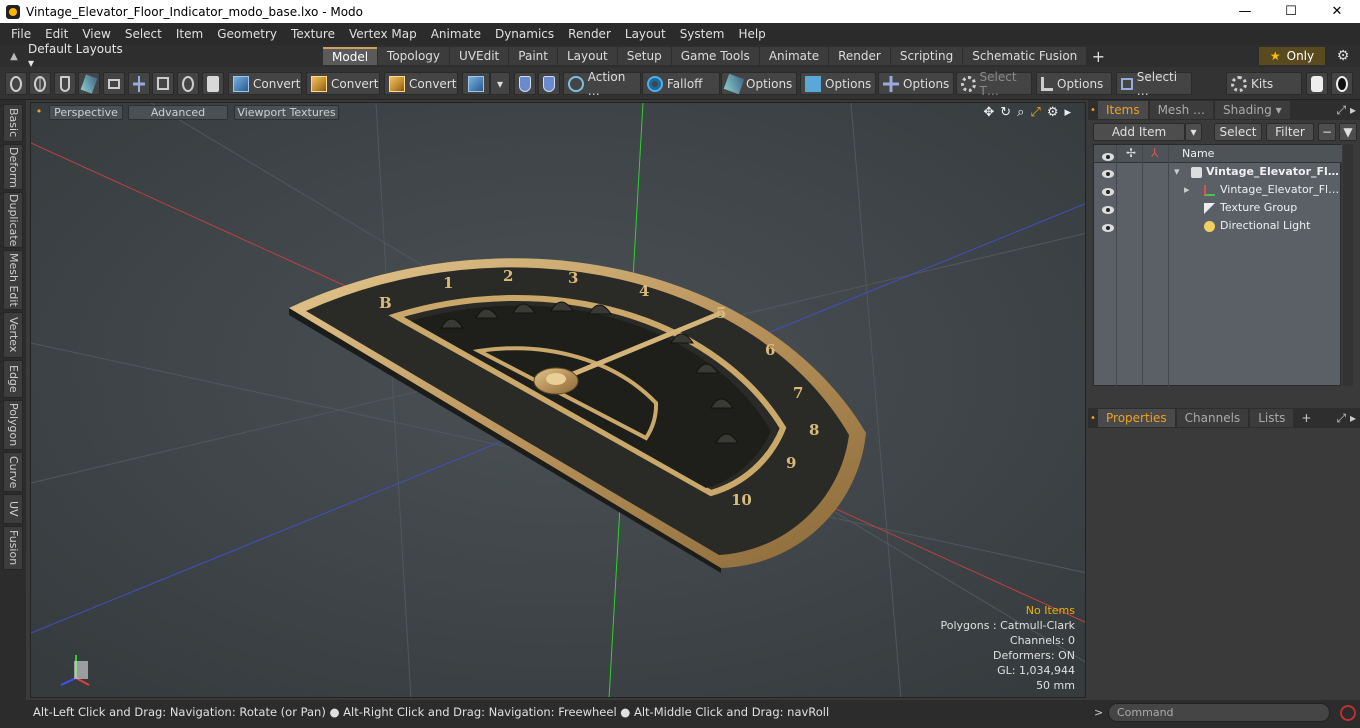 The height and width of the screenshot is (728, 1360). I want to click on advanced-dropdown: Advanced, so click(178, 112).